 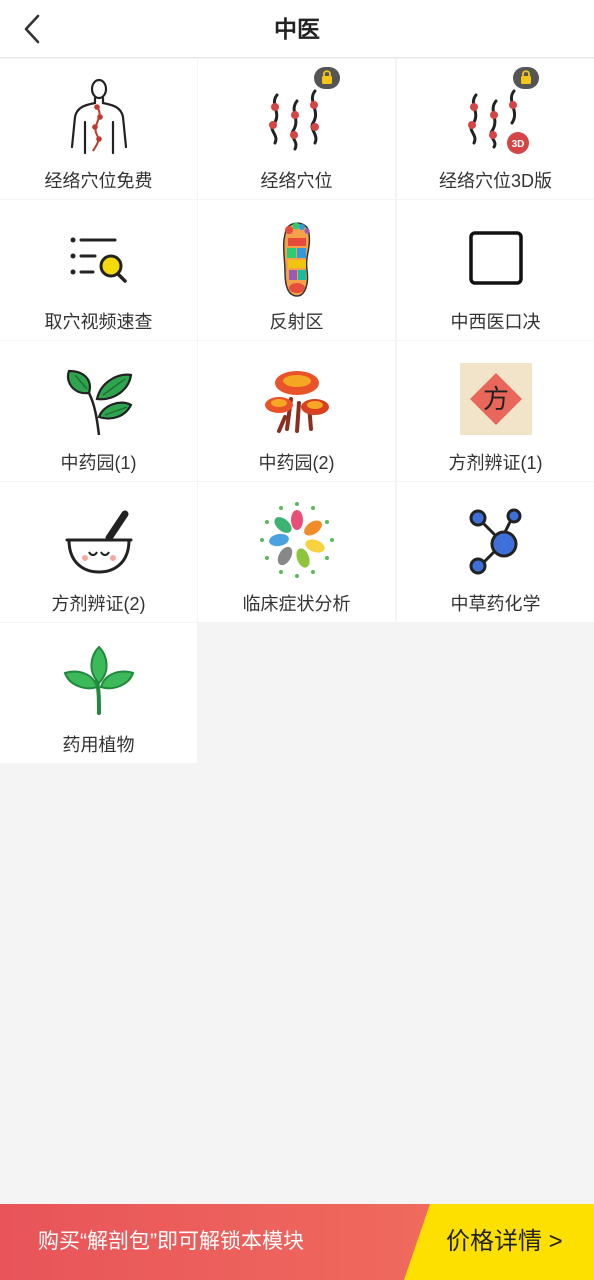 I want to click on module-label: 经络穴位3D版, so click(x=495, y=181).